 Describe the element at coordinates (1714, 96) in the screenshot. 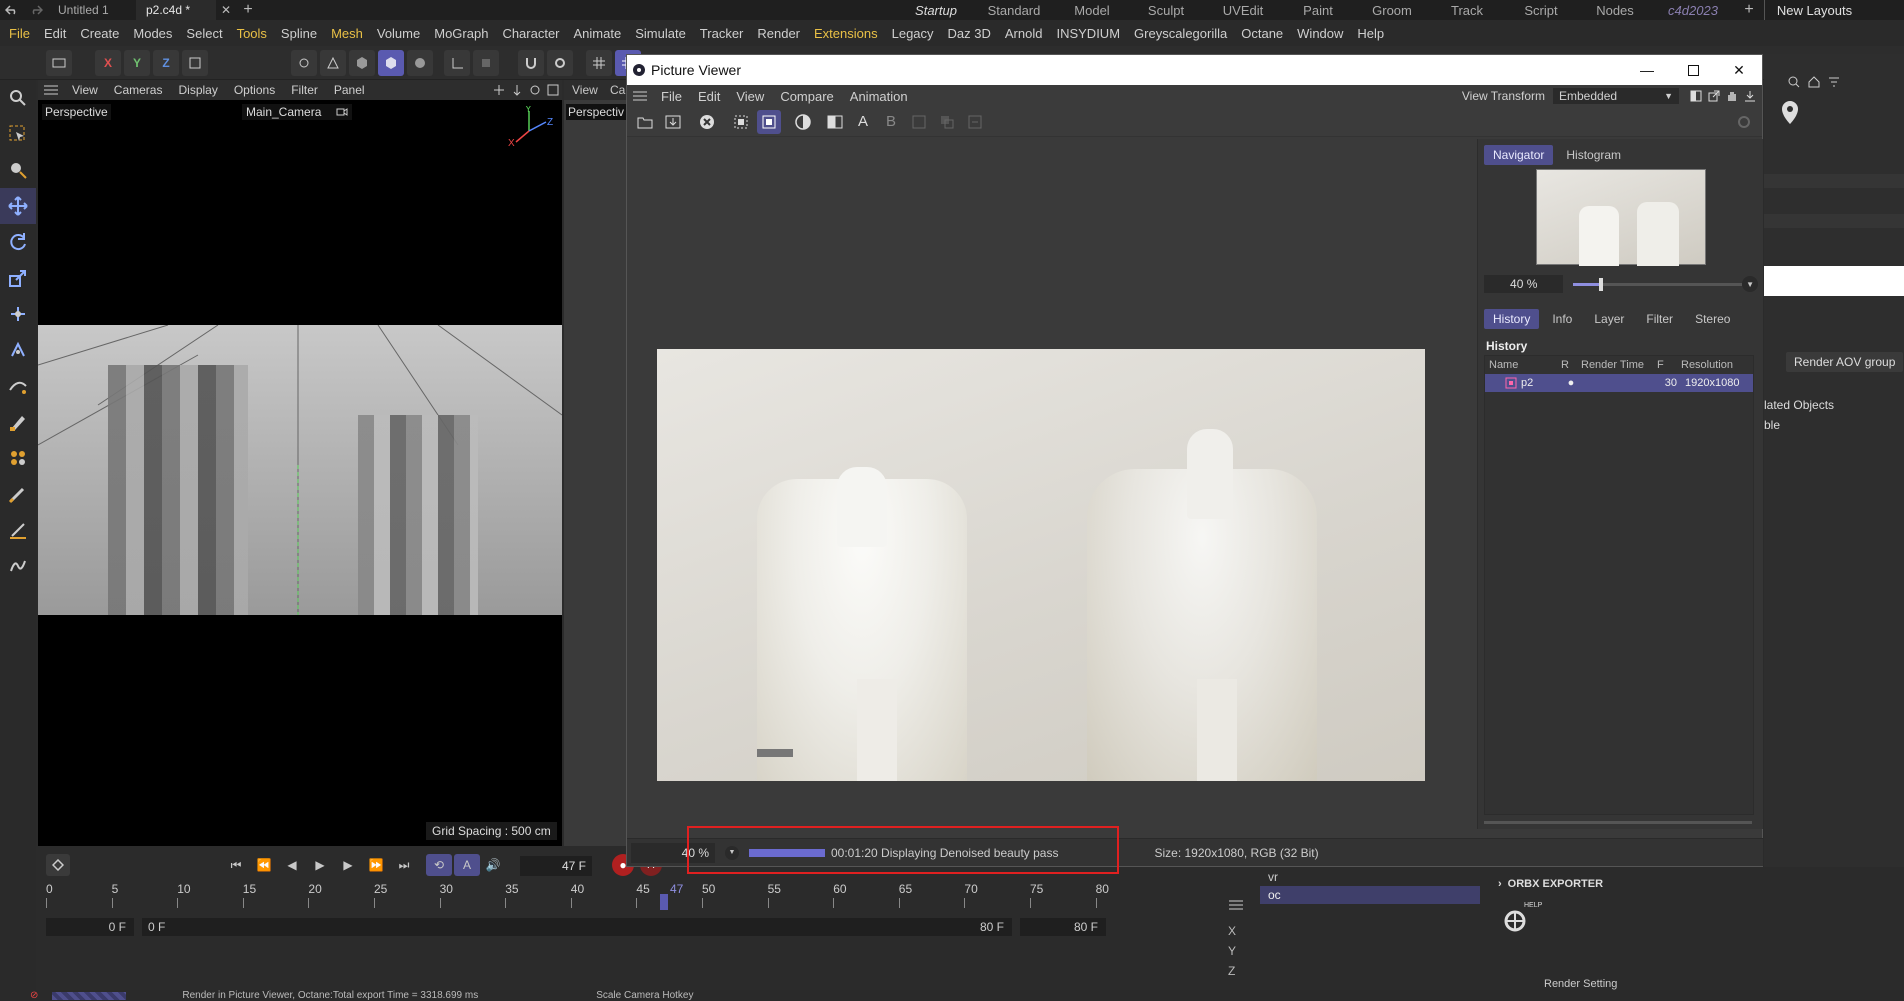

I see `external-view-icon` at that location.